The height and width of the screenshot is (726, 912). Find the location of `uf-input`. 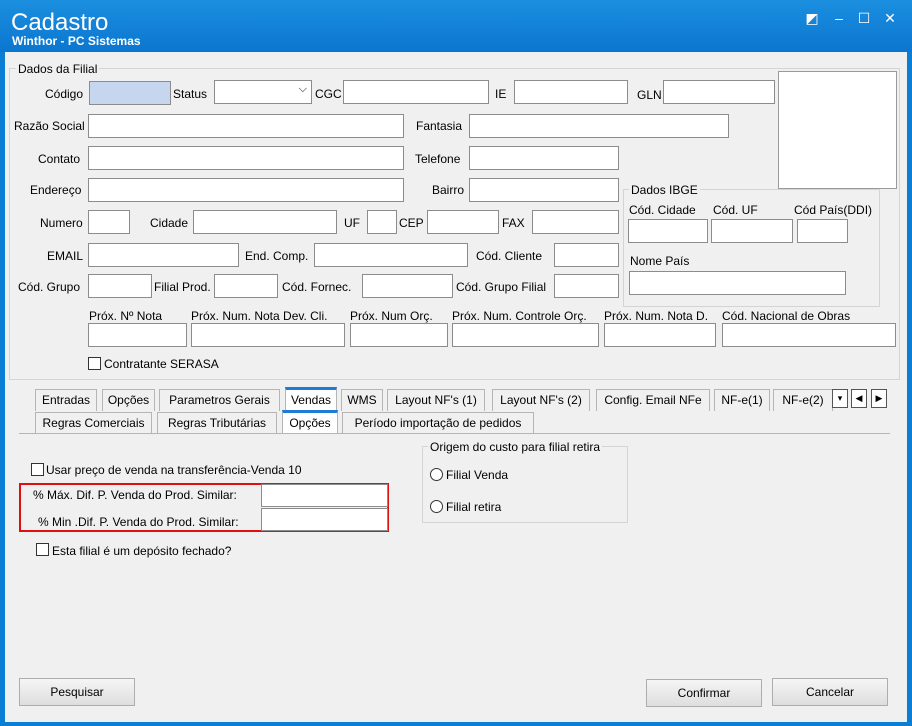

uf-input is located at coordinates (382, 222).